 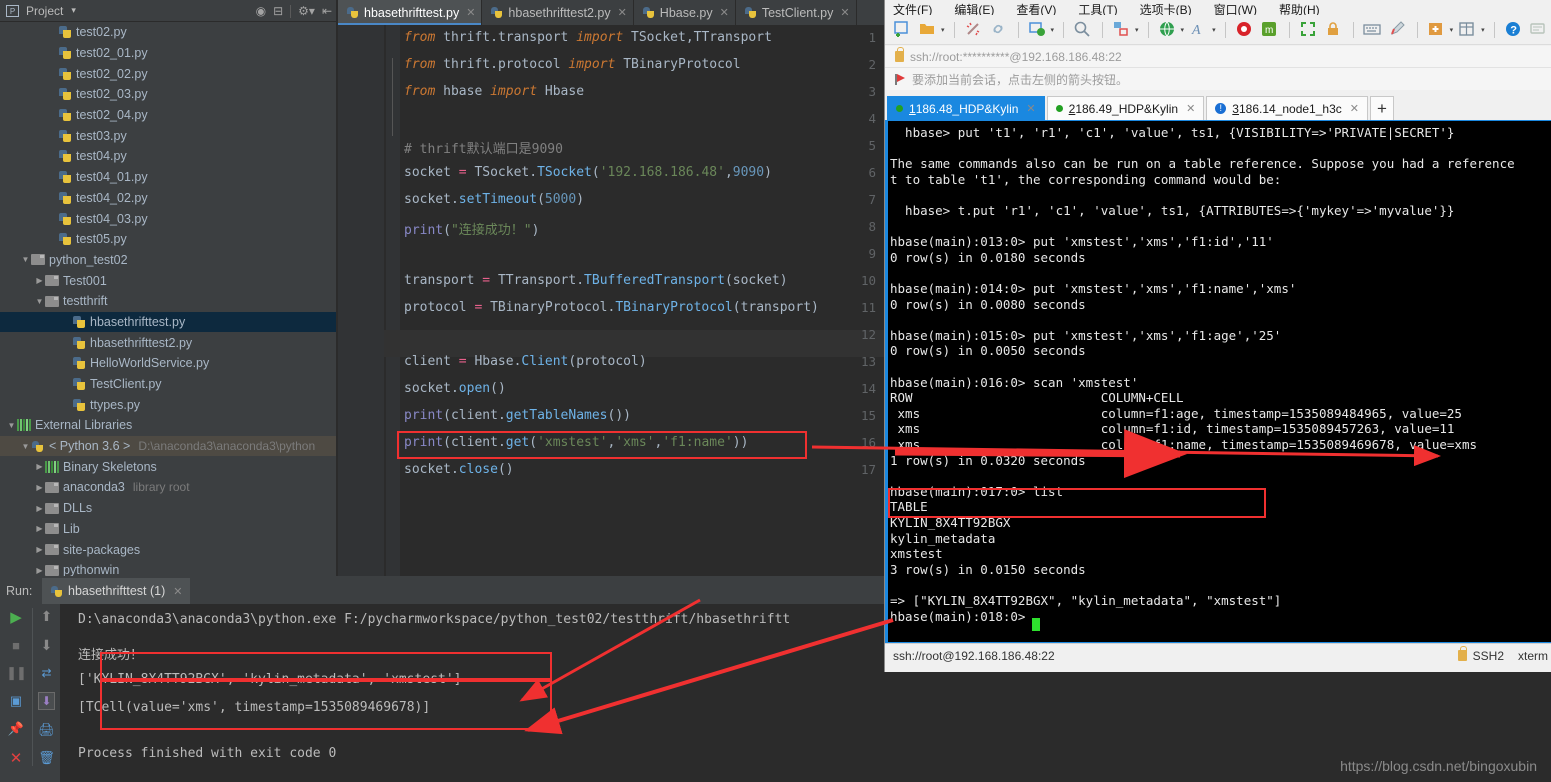 What do you see at coordinates (1083, 30) in the screenshot?
I see `find-icon` at bounding box center [1083, 30].